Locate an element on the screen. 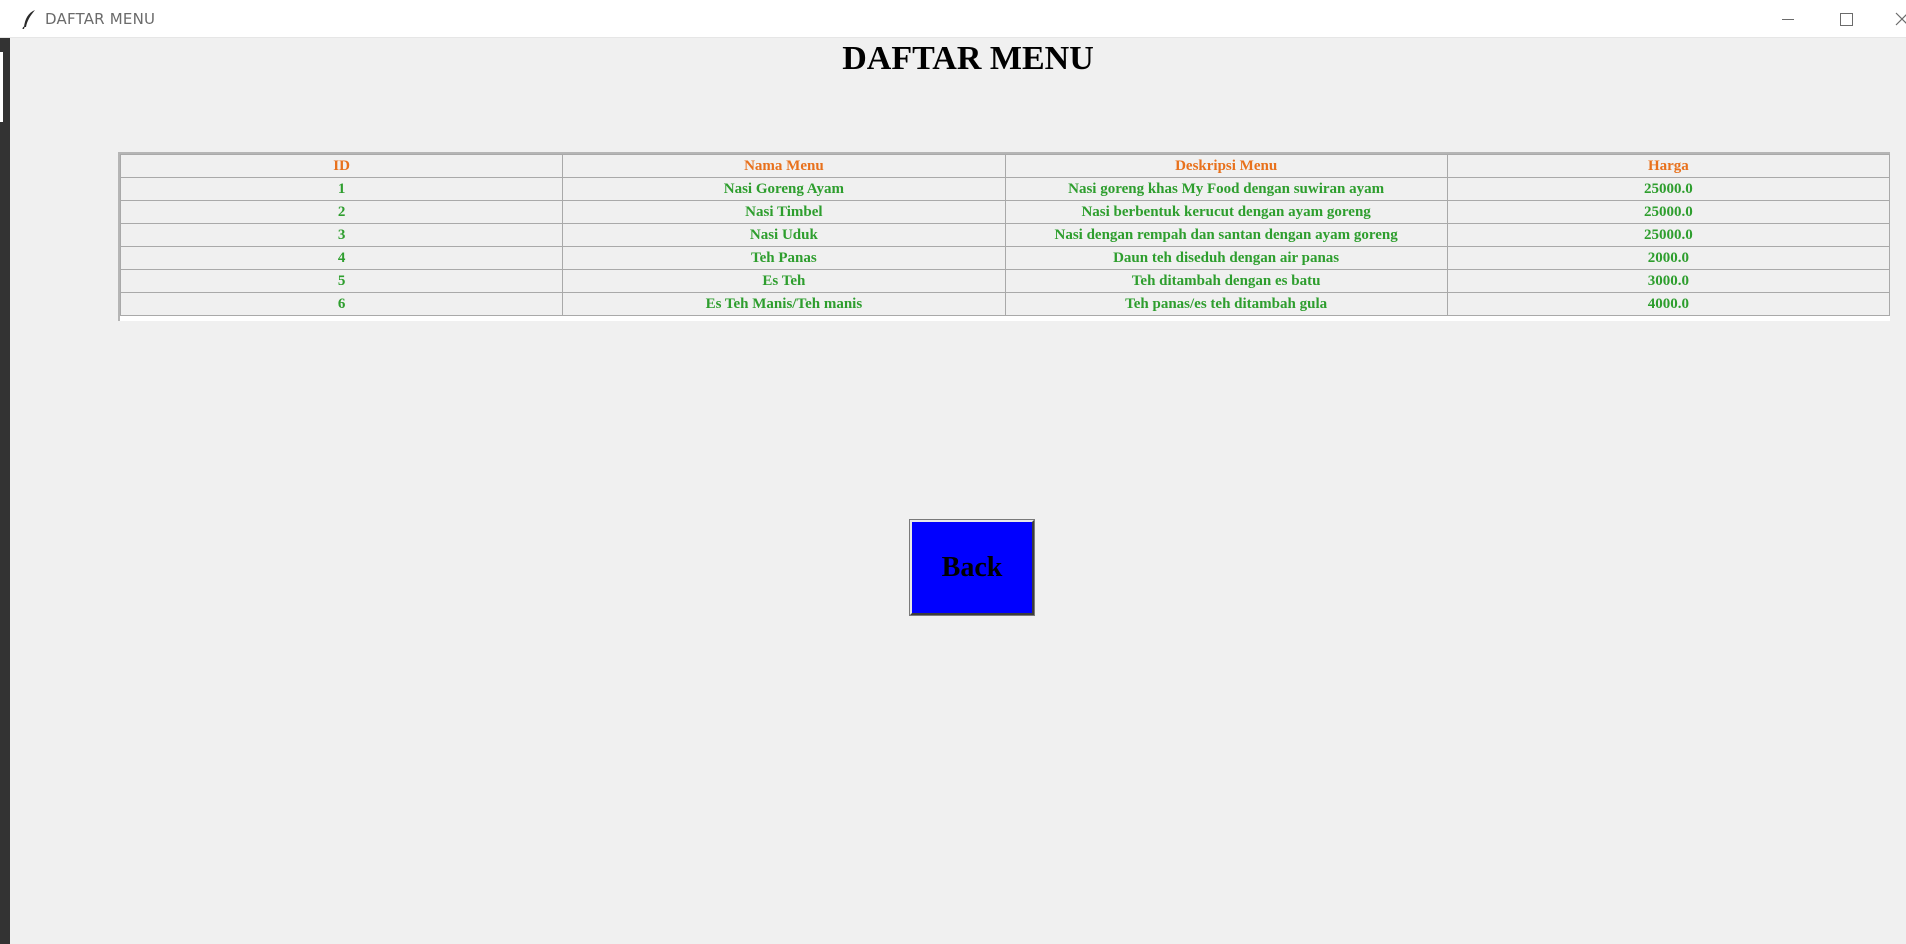  cell-nama-menu: Nasi Uduk is located at coordinates (784, 235).